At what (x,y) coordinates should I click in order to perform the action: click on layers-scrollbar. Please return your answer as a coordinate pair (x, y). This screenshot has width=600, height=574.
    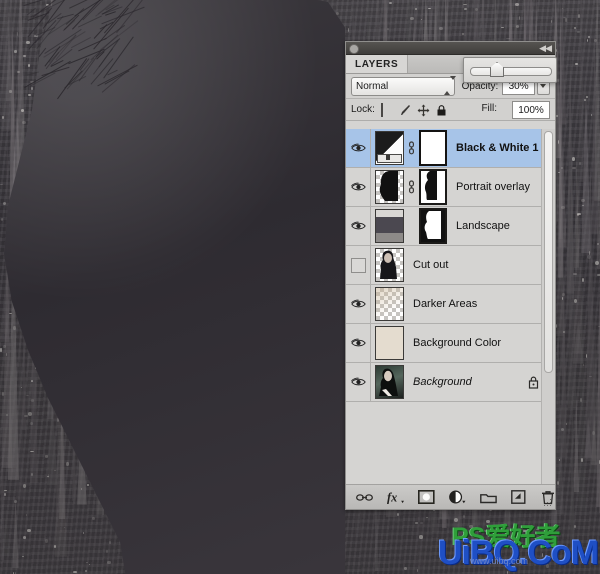
    Looking at the image, I should click on (548, 306).